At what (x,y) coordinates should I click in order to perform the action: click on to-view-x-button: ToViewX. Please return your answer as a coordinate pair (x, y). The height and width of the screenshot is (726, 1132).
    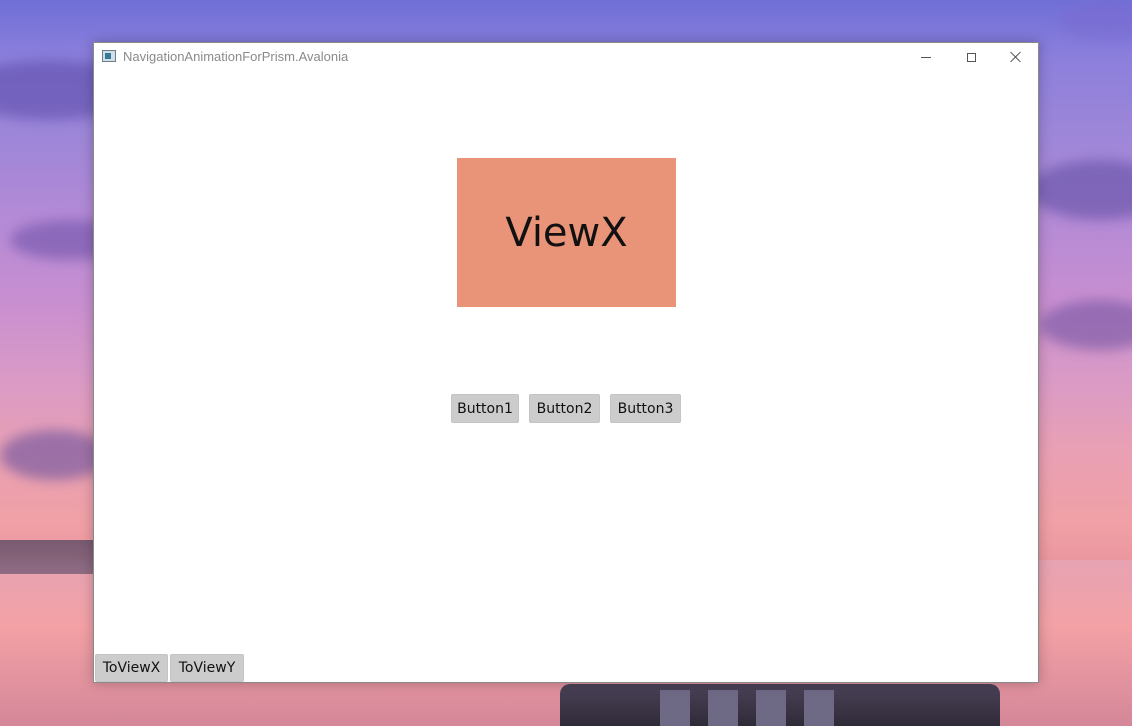
    Looking at the image, I should click on (131, 668).